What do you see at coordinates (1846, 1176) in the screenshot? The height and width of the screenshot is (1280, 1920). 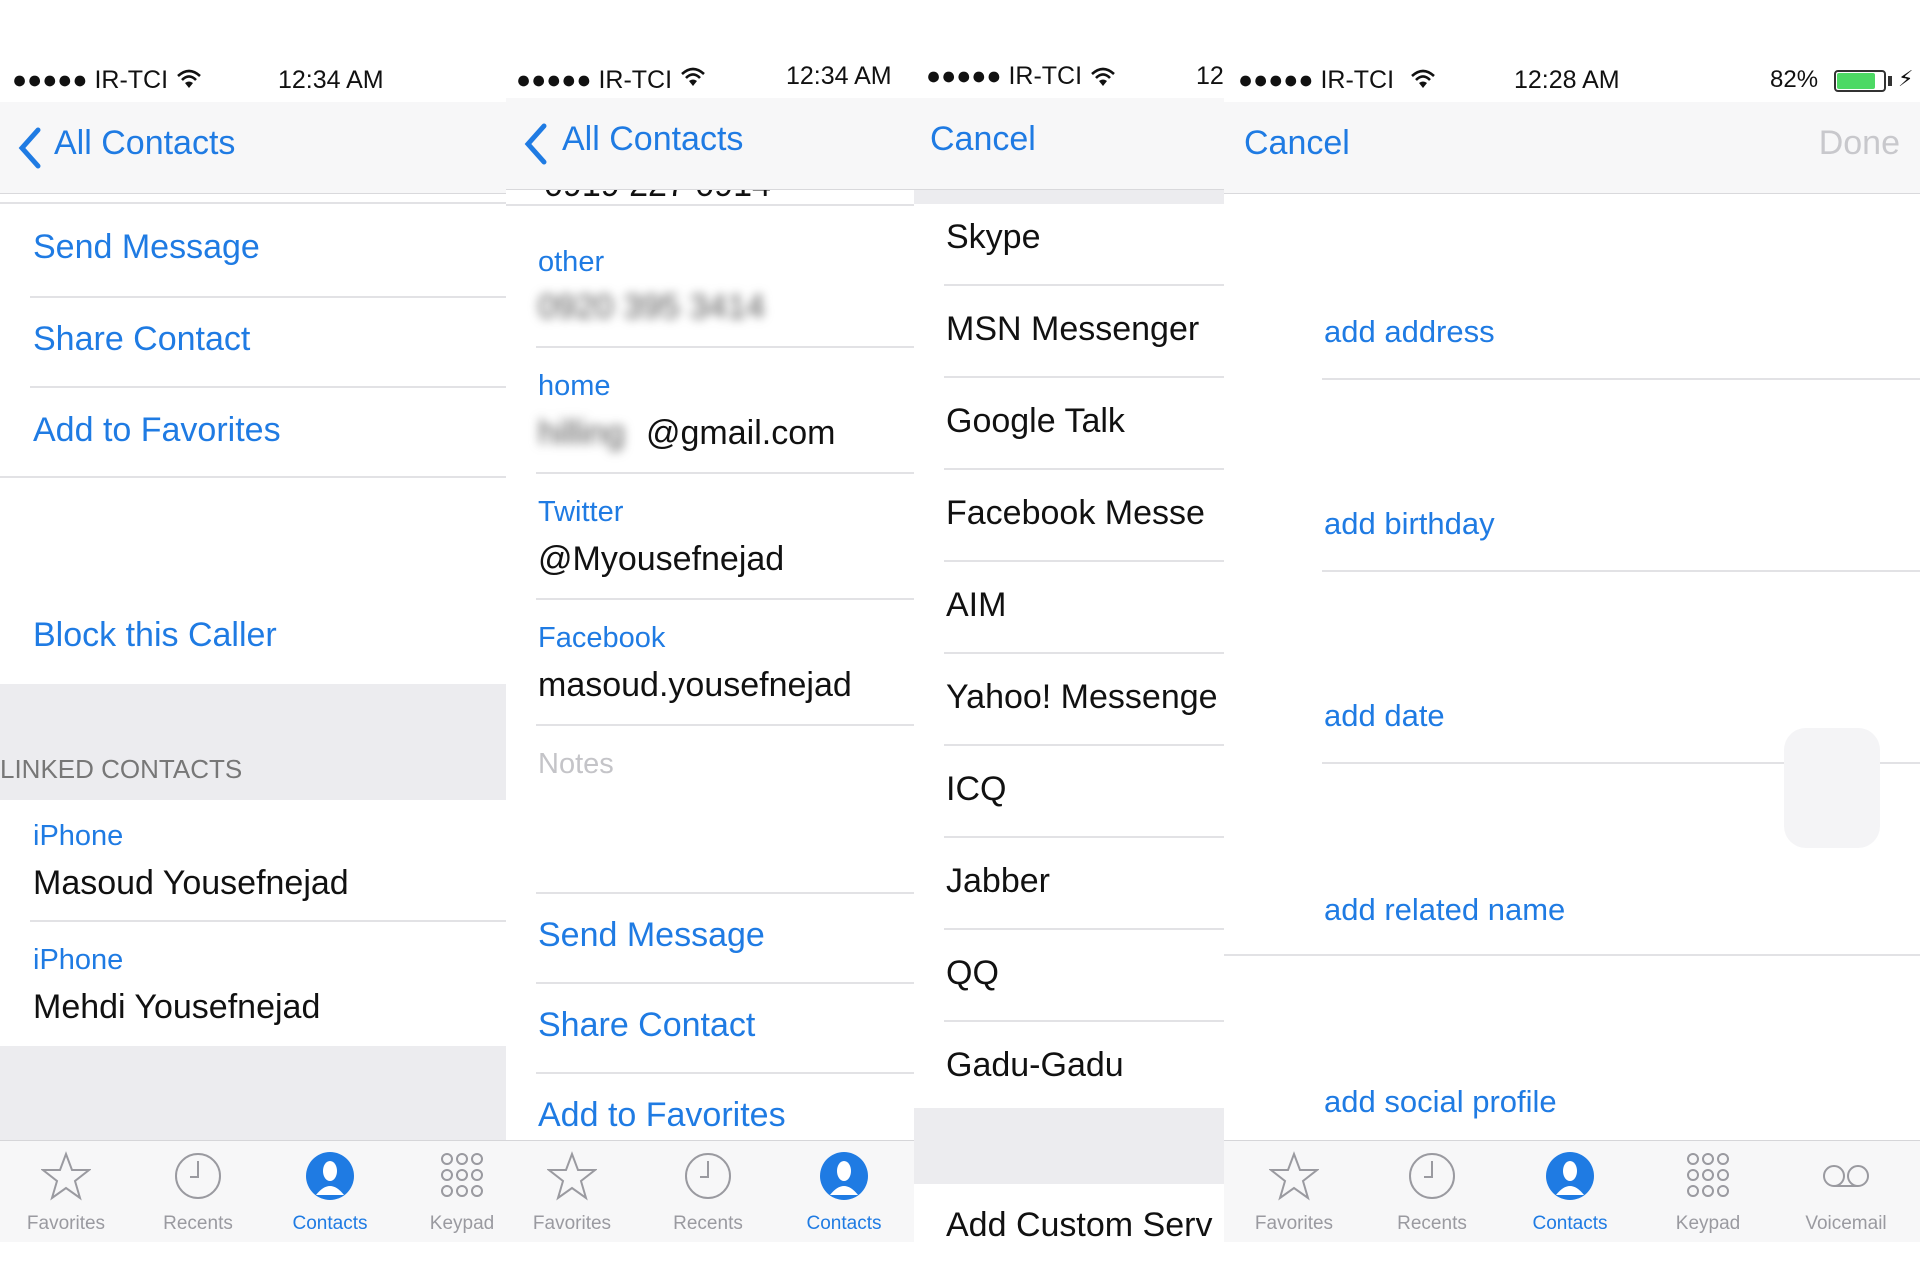 I see `voicemail-icon` at bounding box center [1846, 1176].